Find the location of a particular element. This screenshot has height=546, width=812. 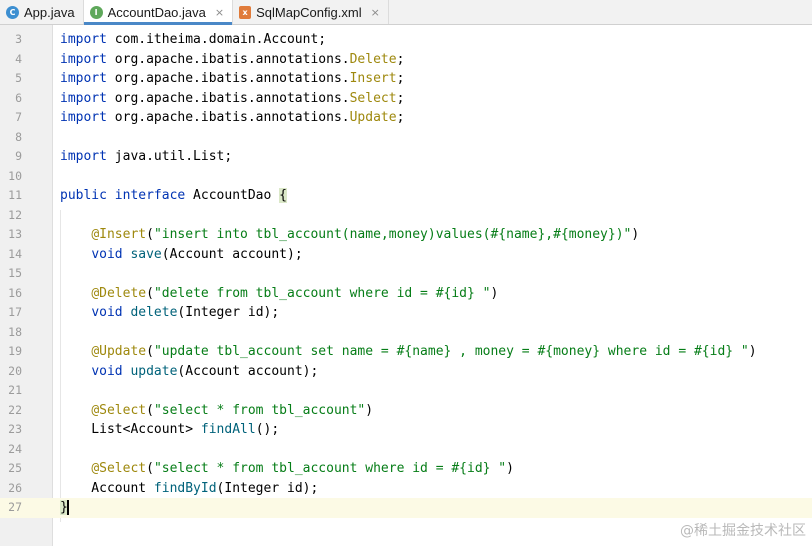

code-text: void save(Account account); is located at coordinates (181, 255).